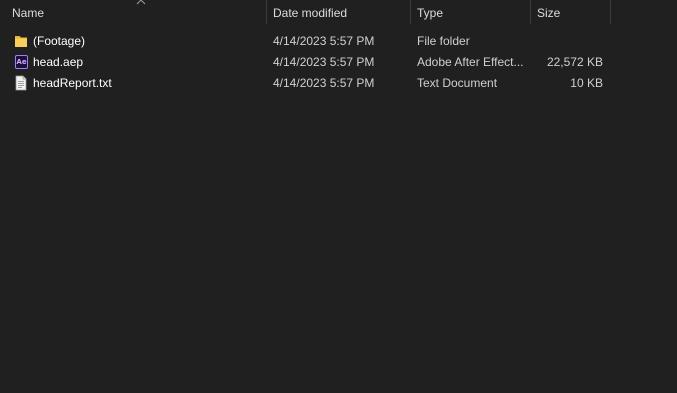 The width and height of the screenshot is (677, 393). I want to click on file-name: headReport.txt, so click(72, 83).